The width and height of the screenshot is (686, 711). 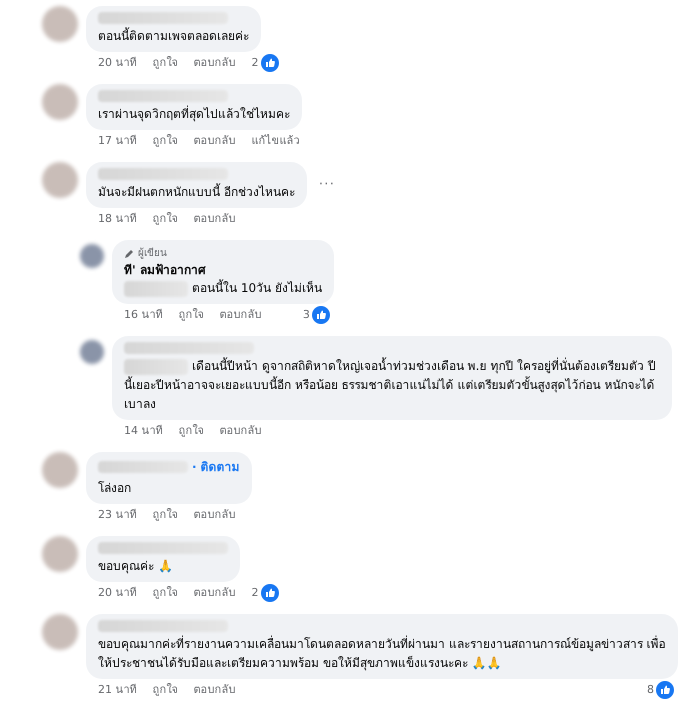 What do you see at coordinates (382, 653) in the screenshot?
I see `comment-text: ขอบคุณมากค่ะที่รายงานความเคลื่อนมาโดนตลอดหลายวันที่ผ่านมา และรายงานสถานการณ์ข้อมูลข่าวสาร เพื่อให้ประชาชนได้รับมือและเตรียมความพร้อม ขอให้มีสุขภาพแข็งแรงนะคะ 🙏🙏` at bounding box center [382, 653].